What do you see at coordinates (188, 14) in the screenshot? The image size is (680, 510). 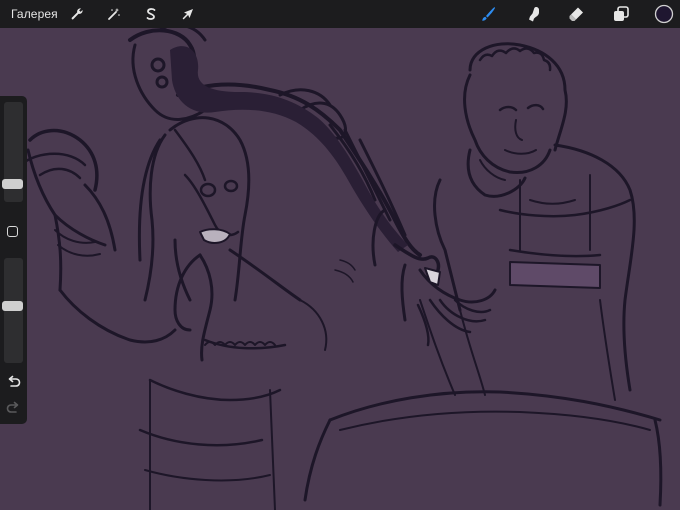 I see `arrow-cursor-icon` at bounding box center [188, 14].